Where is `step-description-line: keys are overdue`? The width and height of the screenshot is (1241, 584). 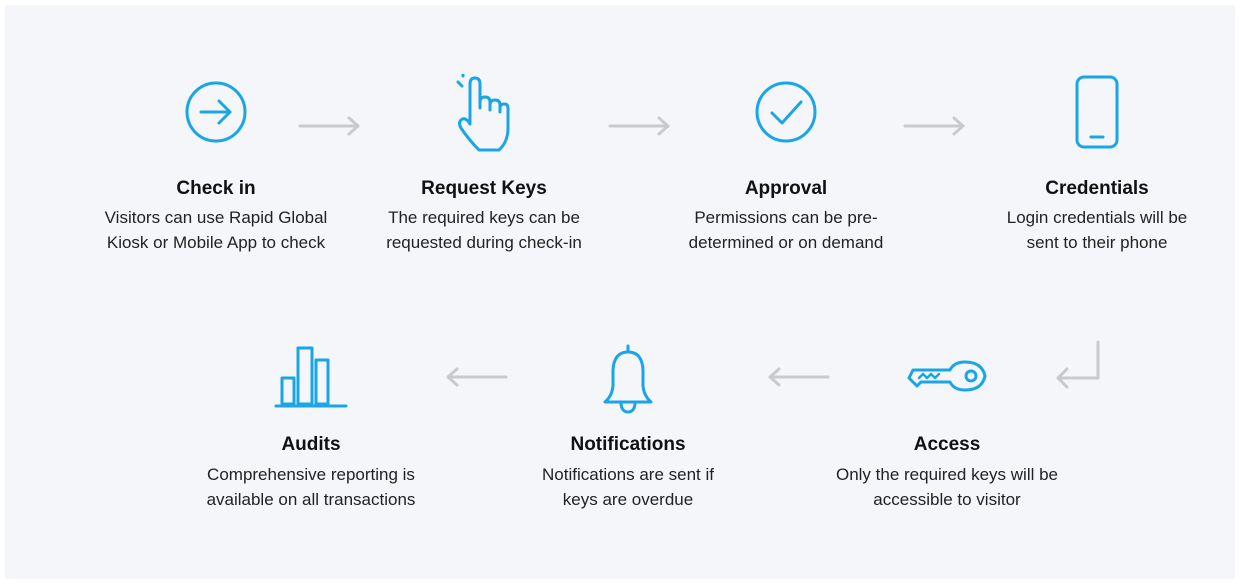 step-description-line: keys are overdue is located at coordinates (628, 499).